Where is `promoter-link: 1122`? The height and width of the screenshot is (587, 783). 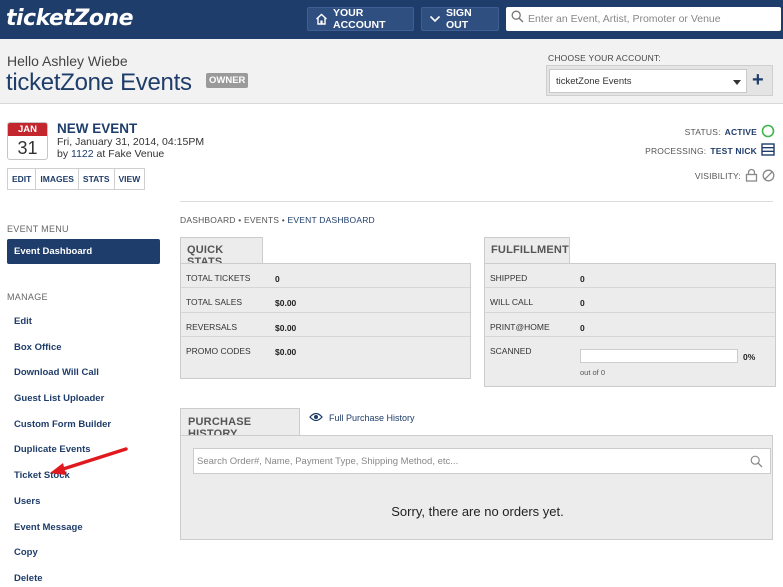
promoter-link: 1122 is located at coordinates (82, 154).